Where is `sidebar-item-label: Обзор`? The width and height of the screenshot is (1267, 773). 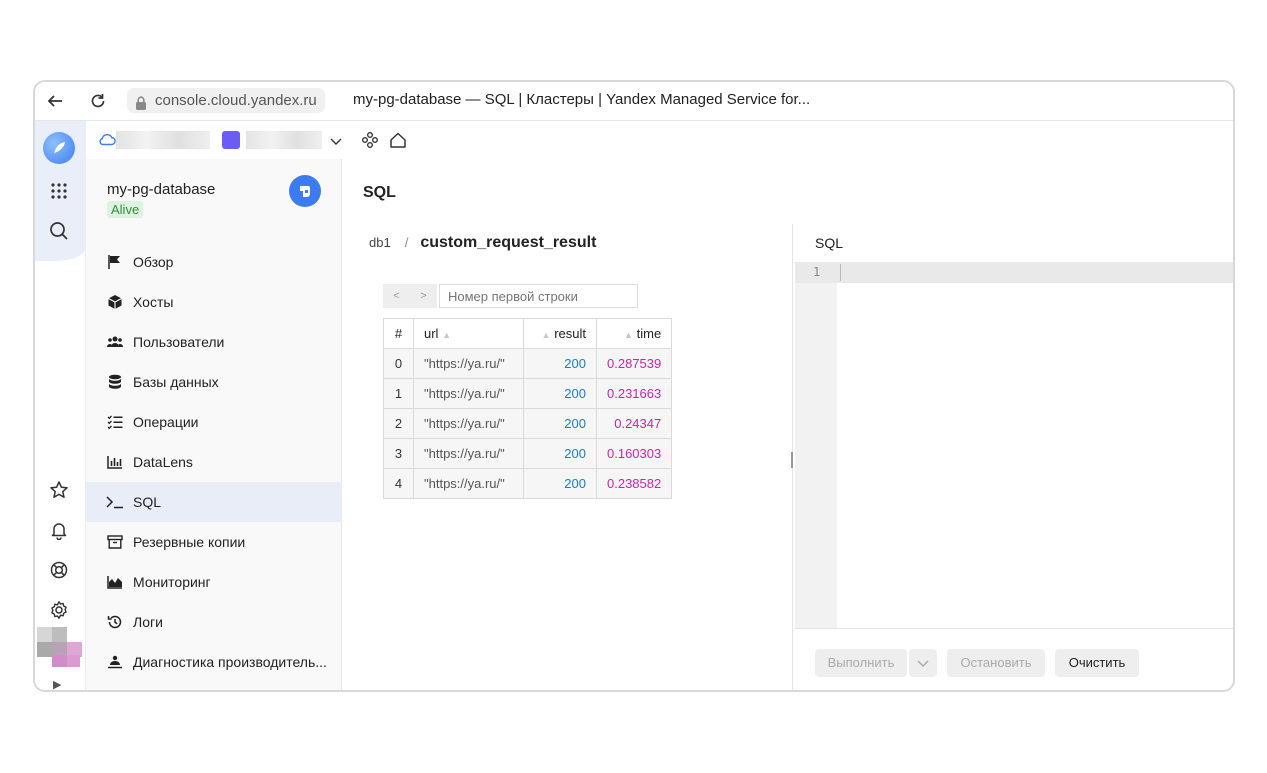
sidebar-item-label: Обзор is located at coordinates (153, 262).